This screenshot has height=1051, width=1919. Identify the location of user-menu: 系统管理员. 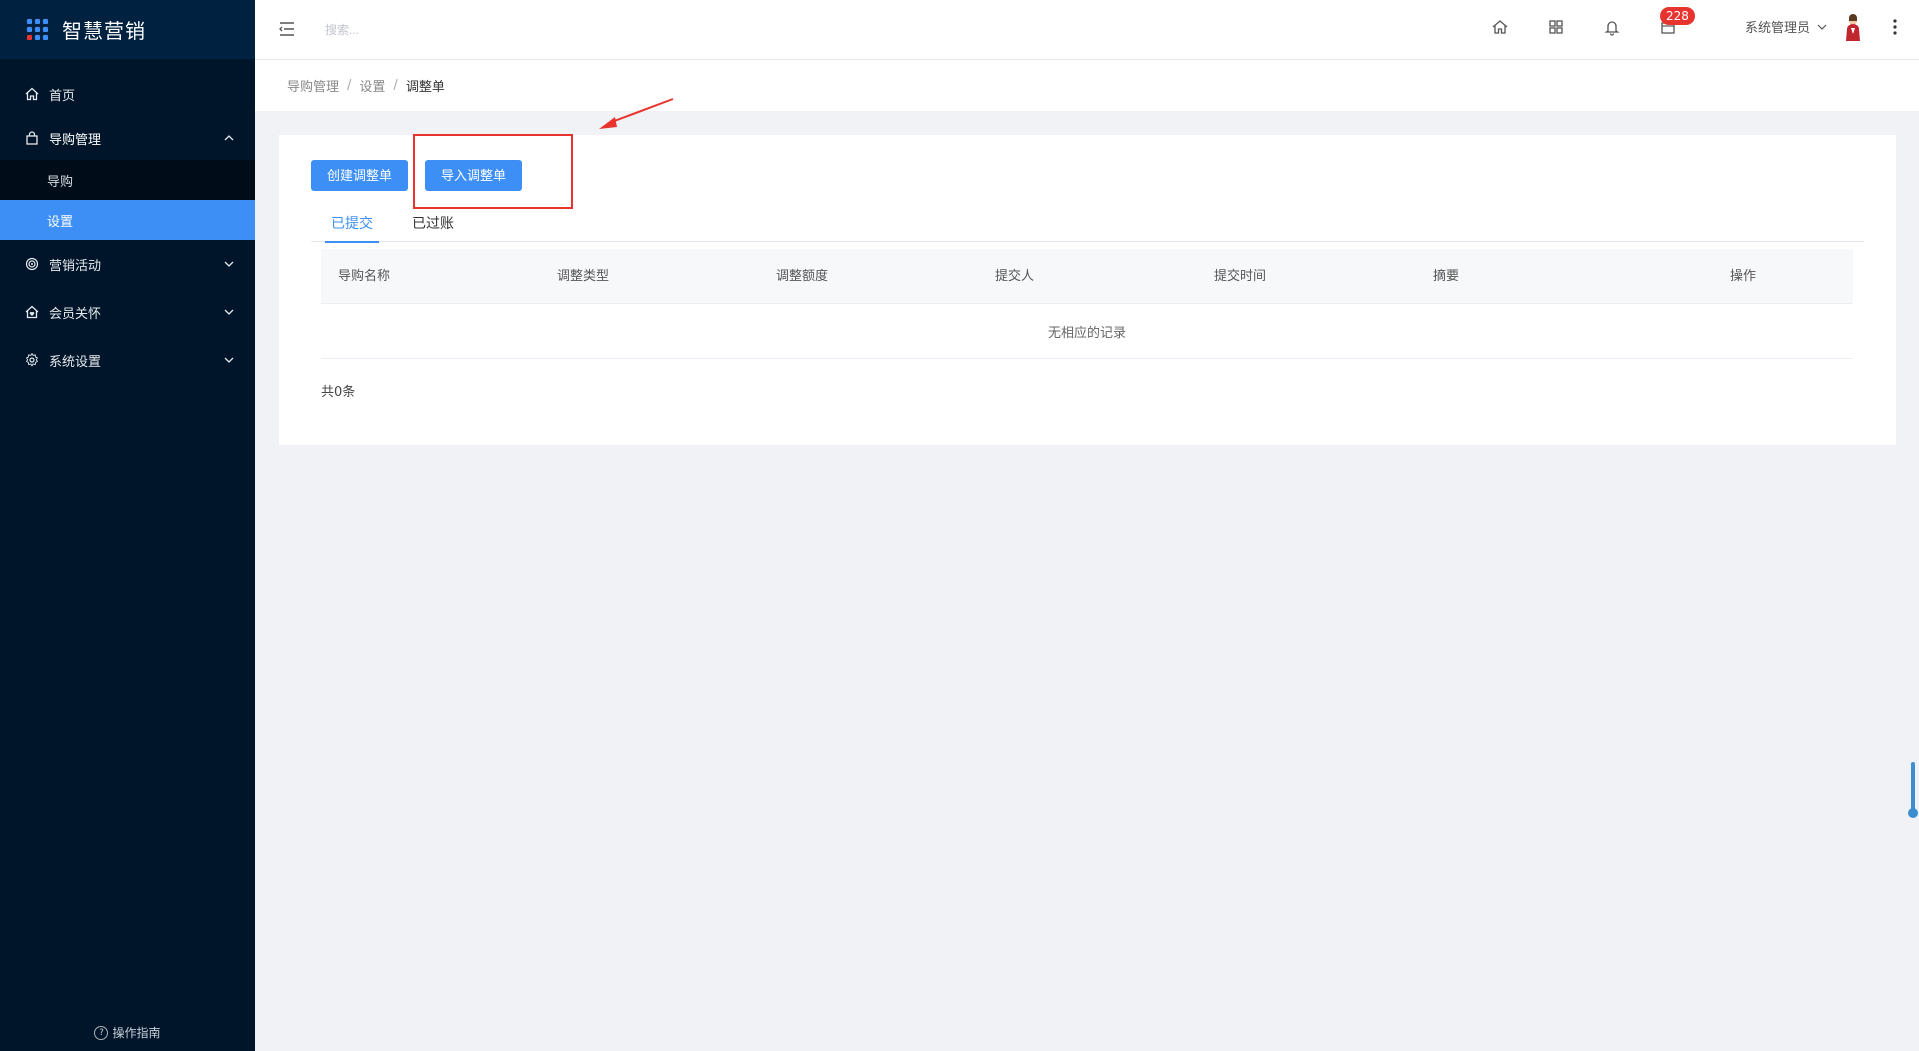
(1786, 26).